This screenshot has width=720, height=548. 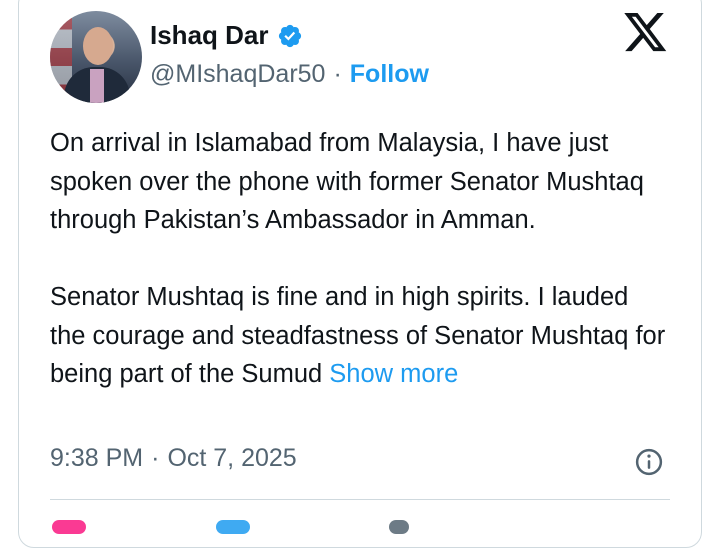 What do you see at coordinates (646, 33) in the screenshot?
I see `x-logo-icon` at bounding box center [646, 33].